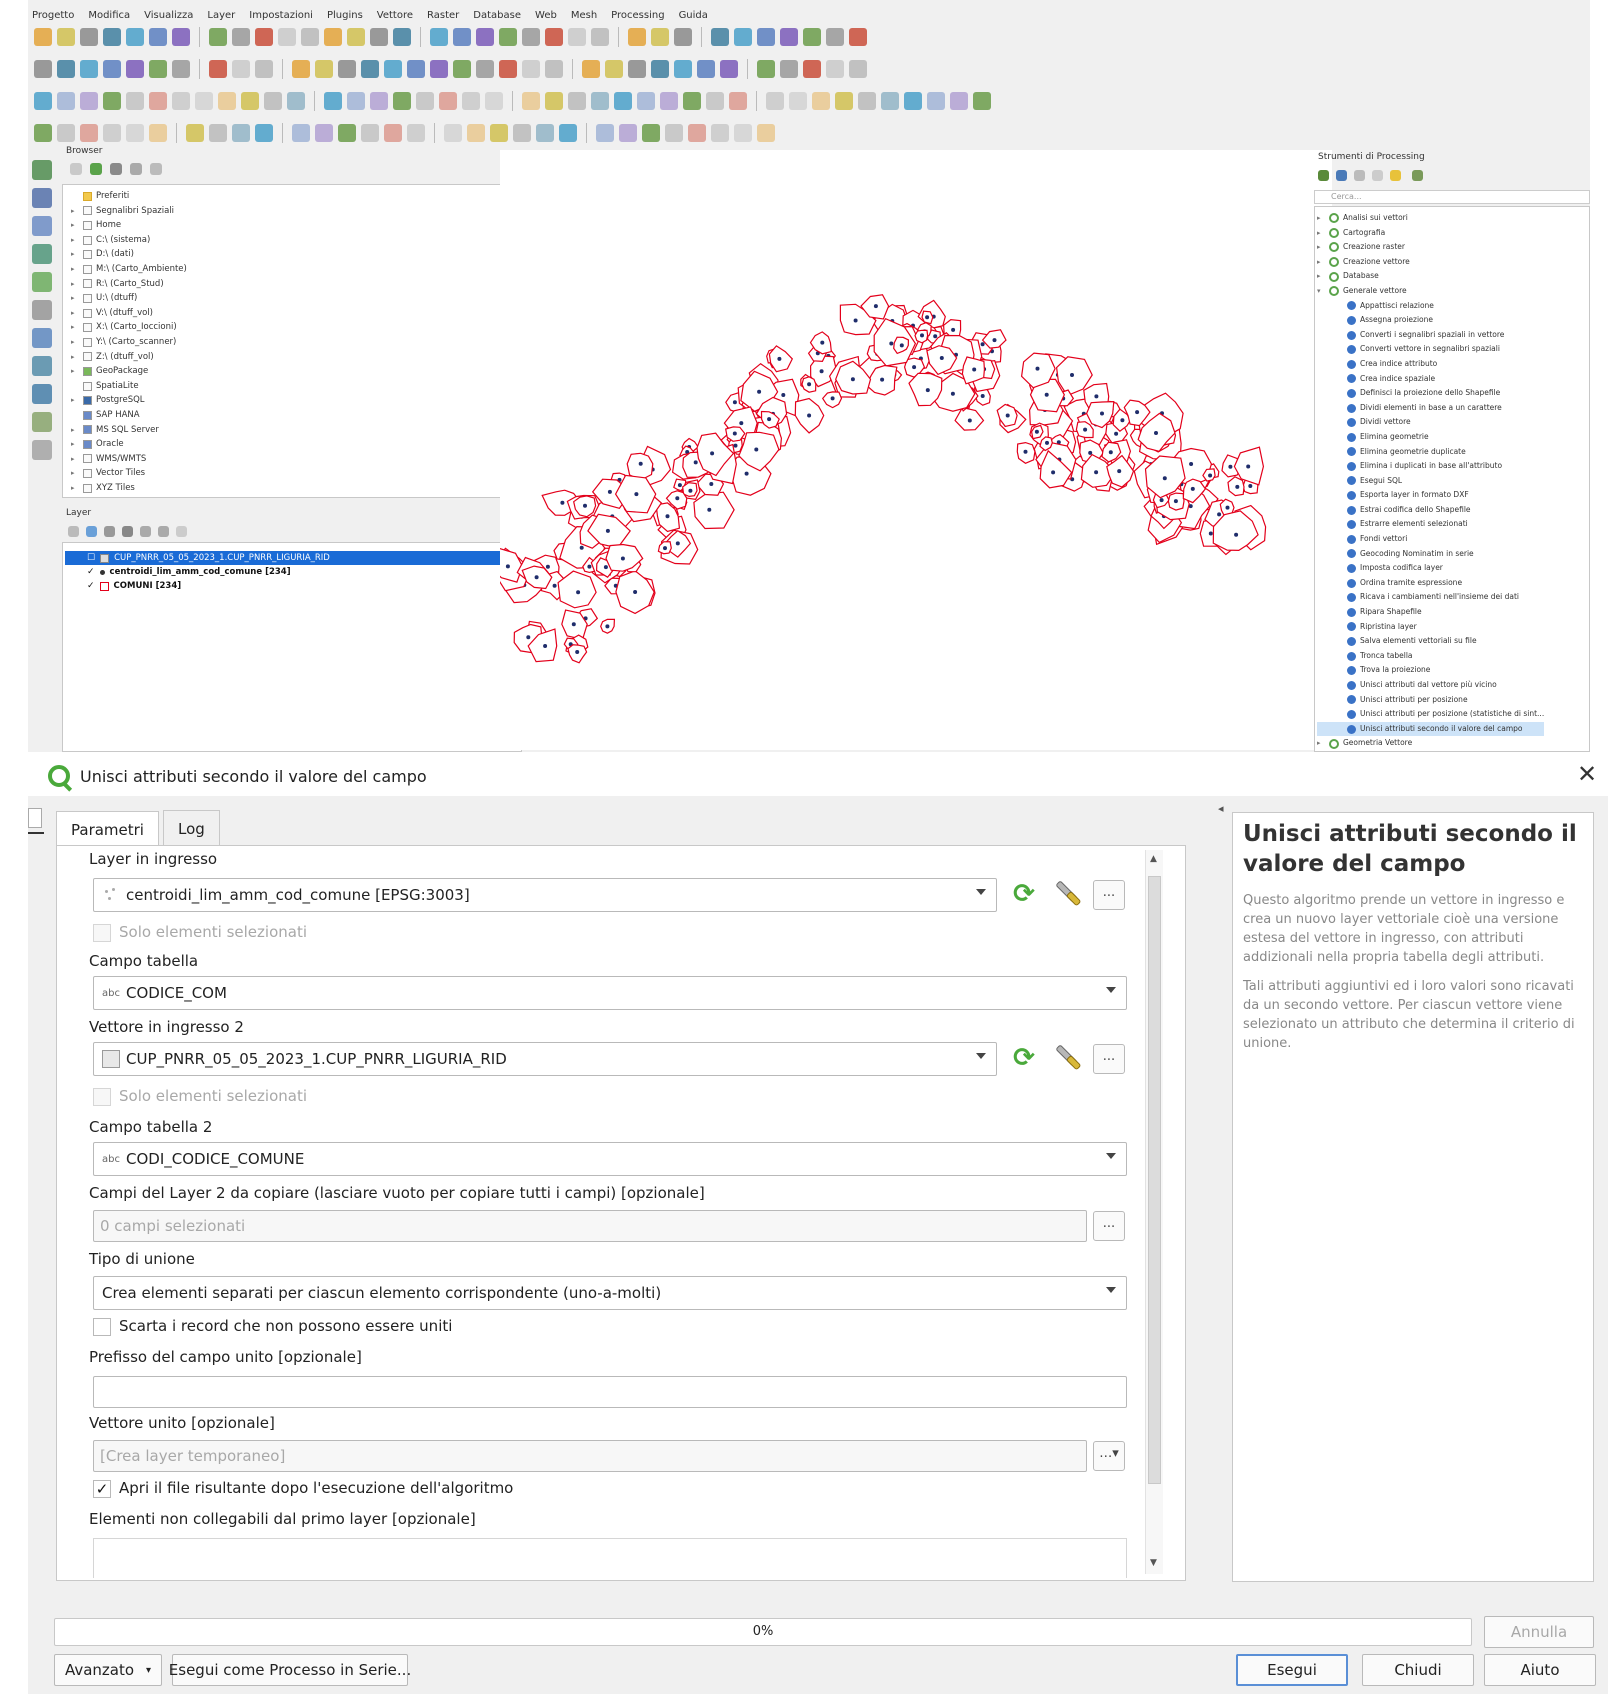 This screenshot has height=1694, width=1622. What do you see at coordinates (584, 15) in the screenshot?
I see `menu-mesh: Mesh` at bounding box center [584, 15].